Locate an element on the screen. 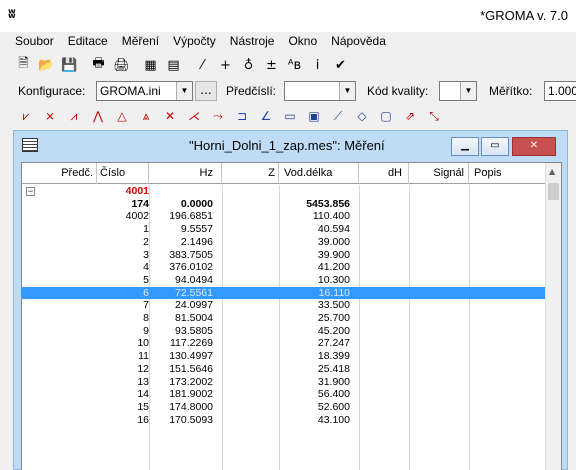 The width and height of the screenshot is (576, 470). new-file-icon: 🗎 is located at coordinates (23, 65).